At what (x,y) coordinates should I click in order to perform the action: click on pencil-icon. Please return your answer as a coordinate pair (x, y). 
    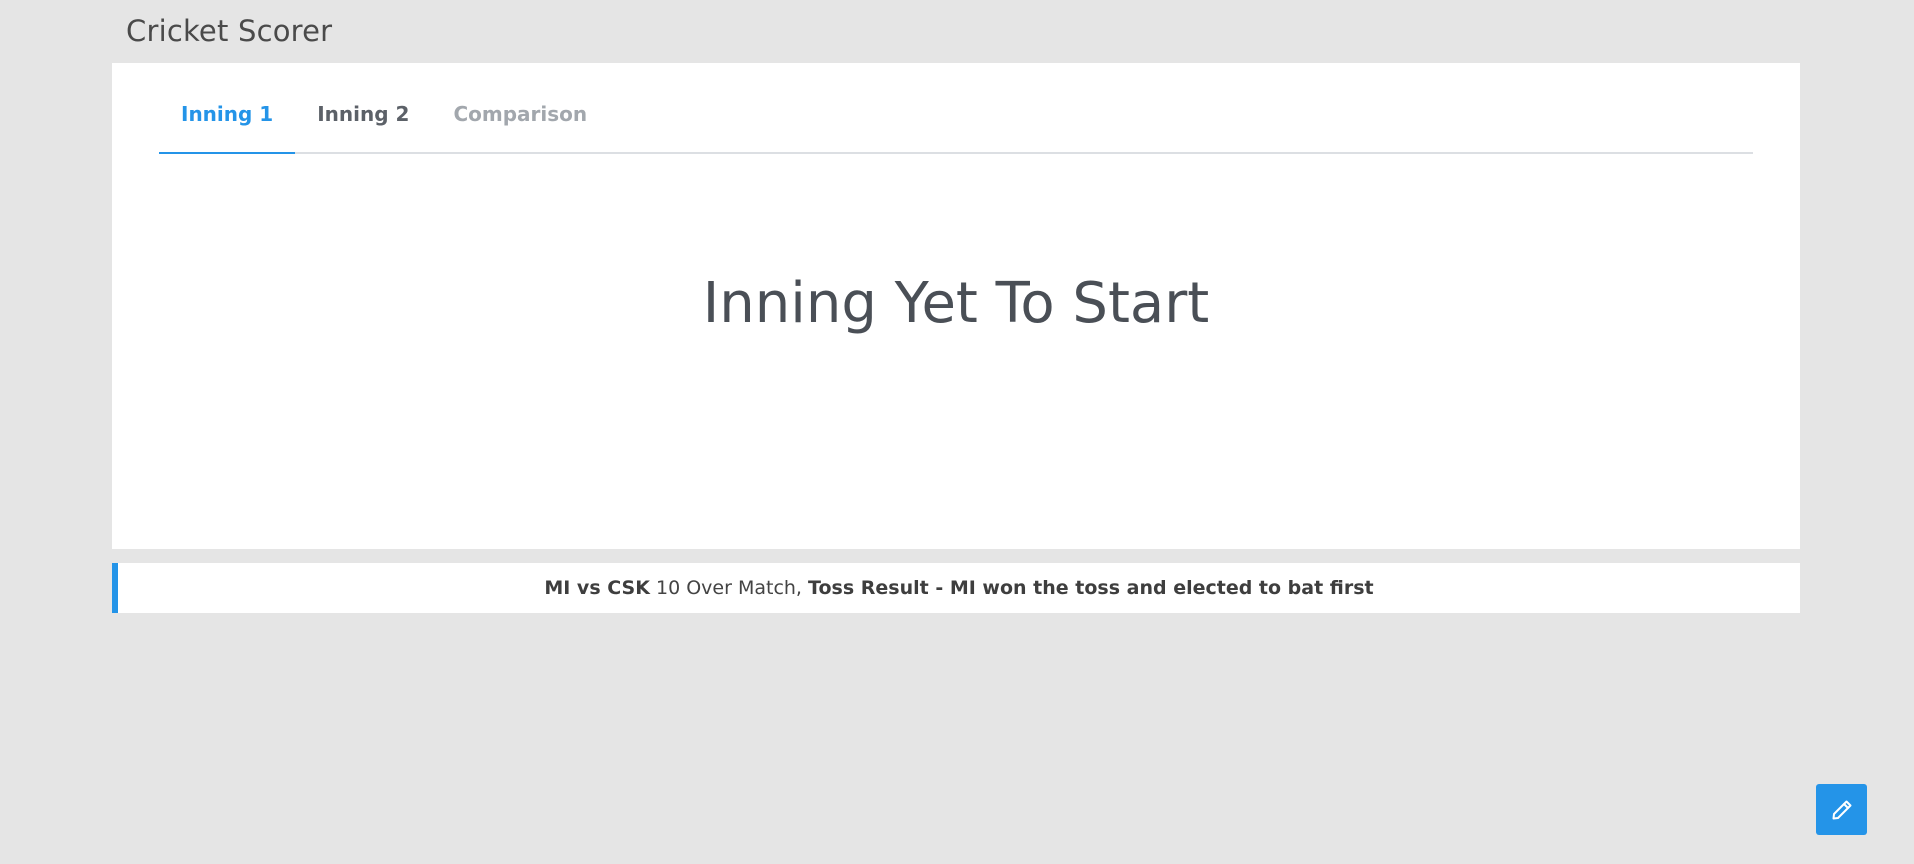
    Looking at the image, I should click on (1841, 809).